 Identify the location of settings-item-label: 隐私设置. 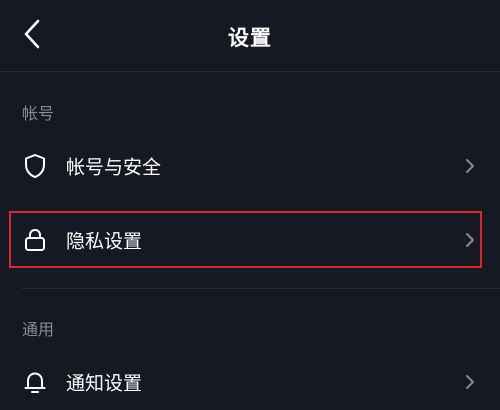
(104, 241).